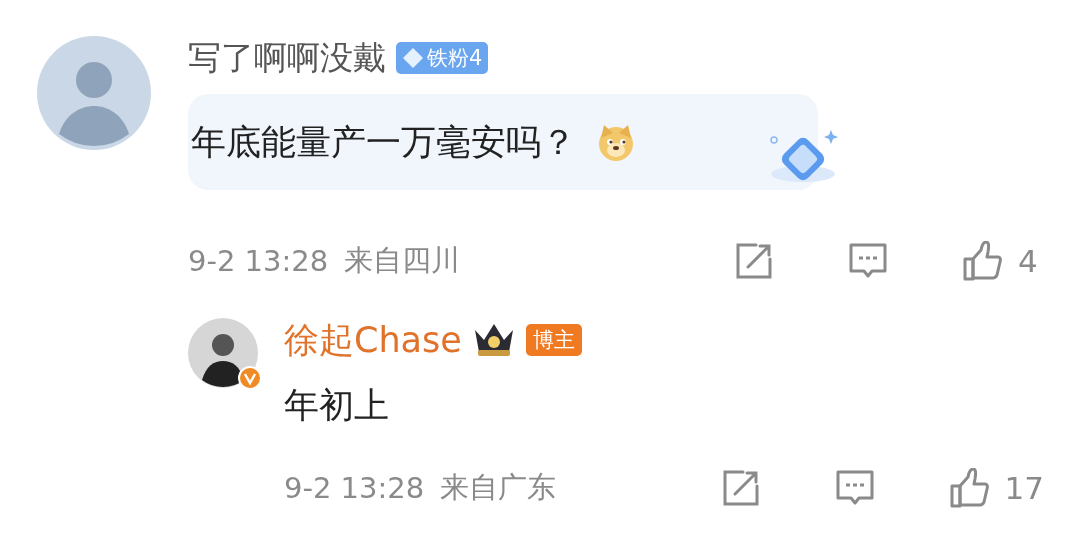 This screenshot has width=1080, height=544. I want to click on location: 来自四川, so click(402, 260).